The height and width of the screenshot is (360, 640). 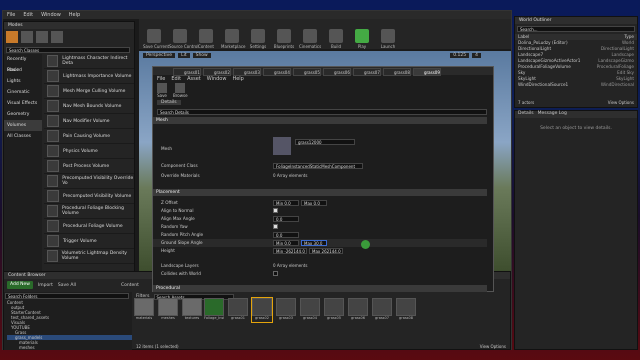 I want to click on list-item: Trigger Volume, so click(x=89, y=241).